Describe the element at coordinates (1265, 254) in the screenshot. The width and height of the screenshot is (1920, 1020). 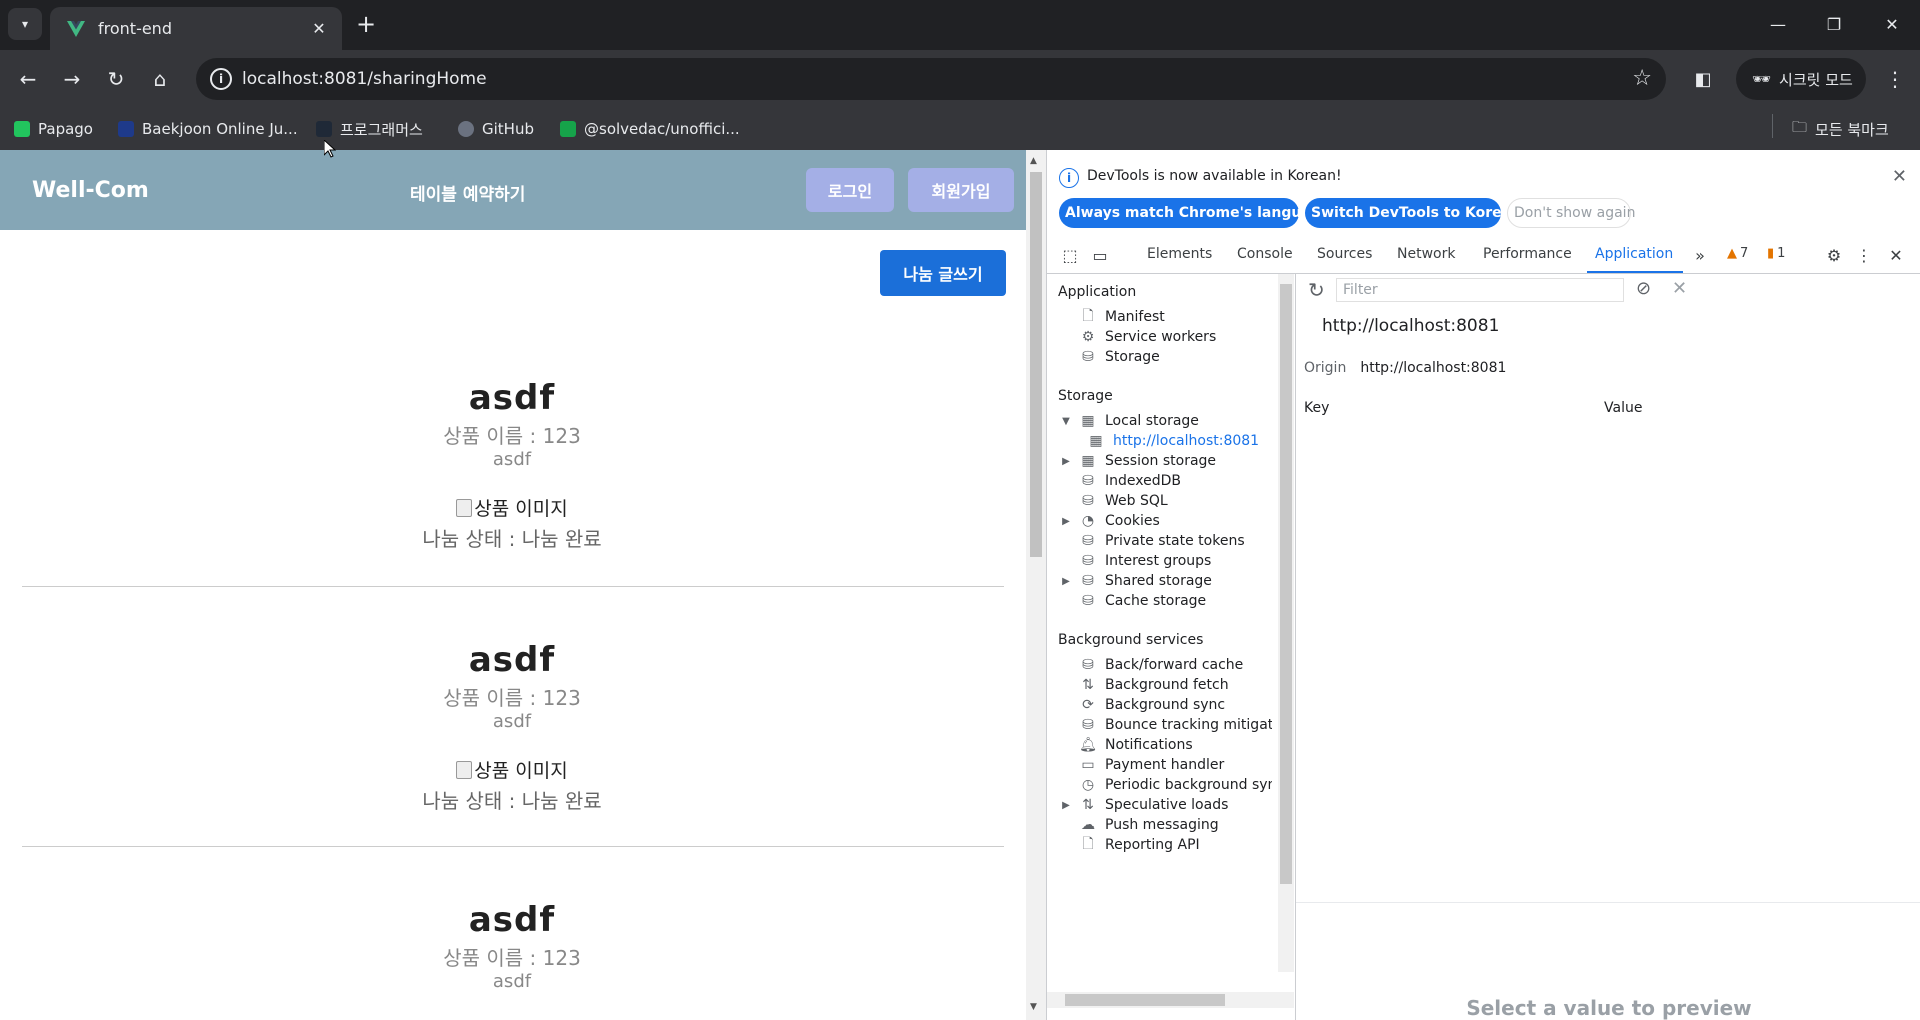
I see `tab-console: Console` at that location.